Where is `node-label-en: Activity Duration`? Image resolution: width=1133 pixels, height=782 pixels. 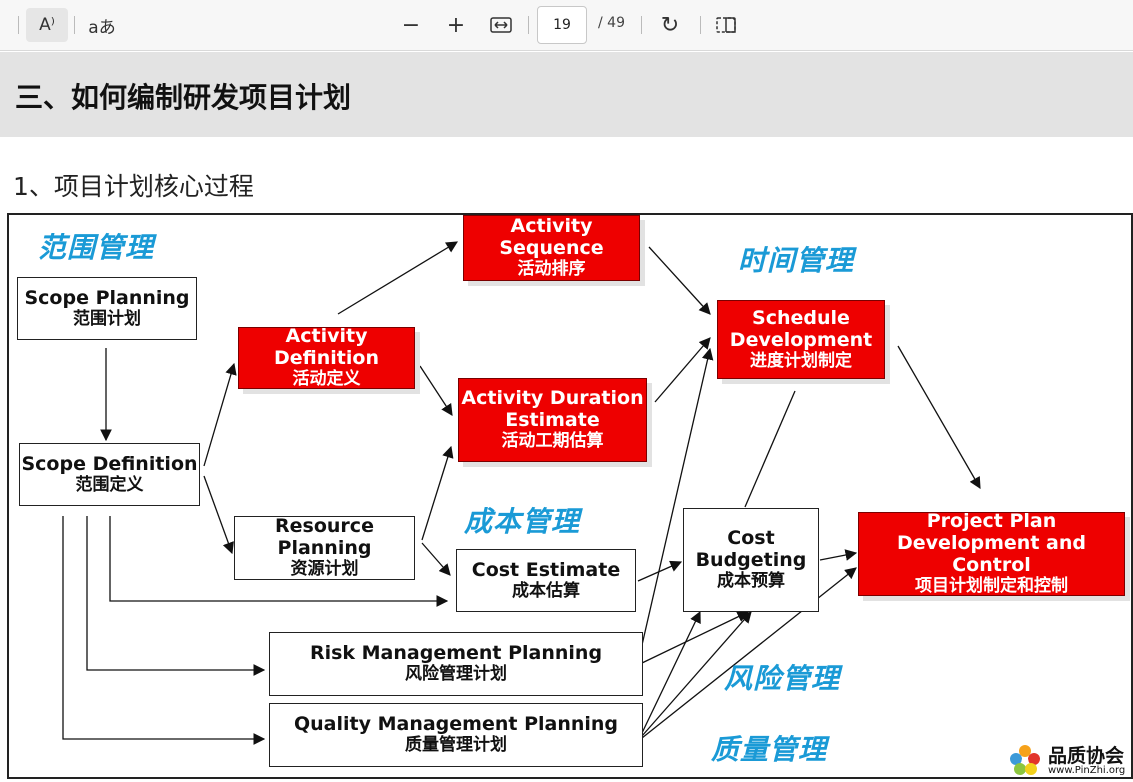
node-label-en: Activity Duration is located at coordinates (552, 398).